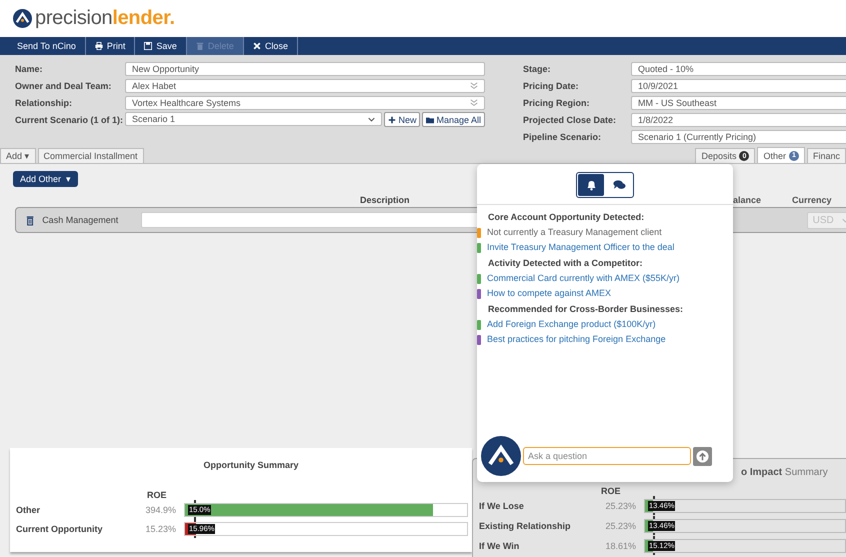  Describe the element at coordinates (585, 309) in the screenshot. I see `section-heading: Recommended for Cross-Border Businesses:` at that location.